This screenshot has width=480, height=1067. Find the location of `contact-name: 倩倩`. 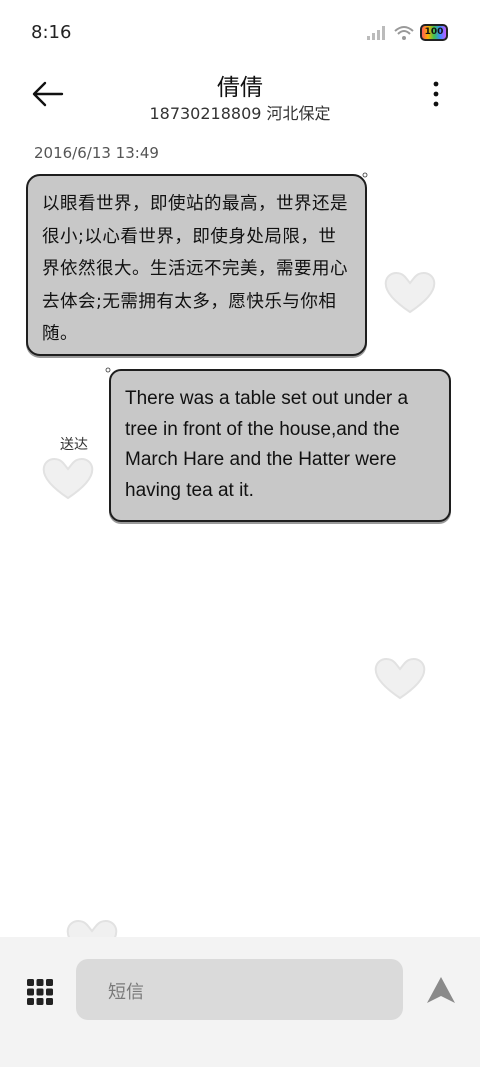

contact-name: 倩倩 is located at coordinates (240, 88).